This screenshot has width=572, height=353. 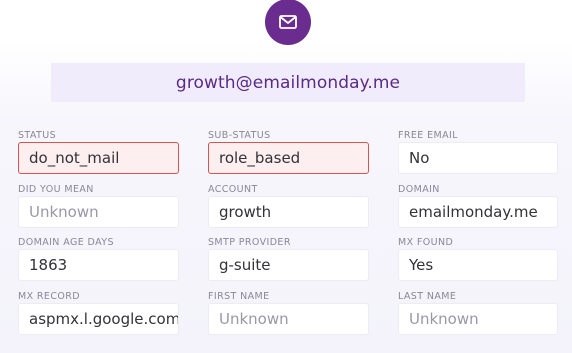 I want to click on mx-record-value: aspmx.l.google.com, so click(x=98, y=318).